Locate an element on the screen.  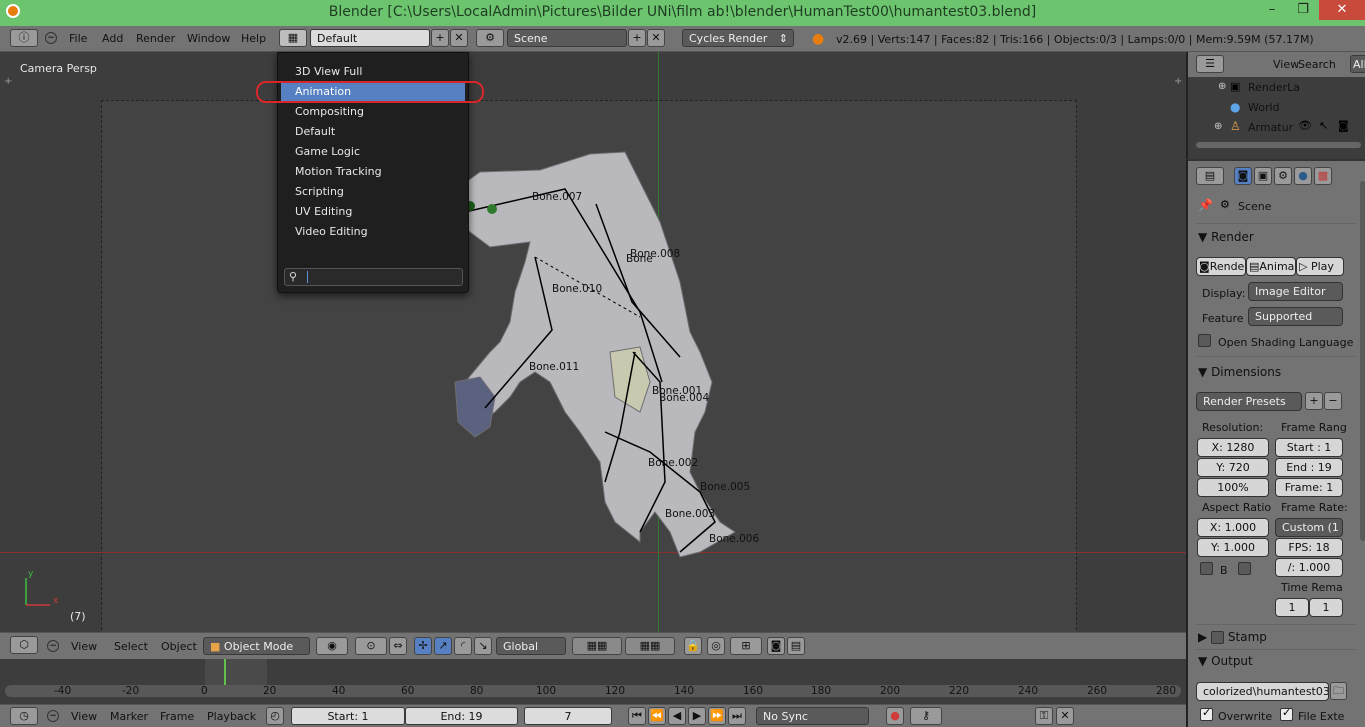
menu-help: Help is located at coordinates (253, 38).